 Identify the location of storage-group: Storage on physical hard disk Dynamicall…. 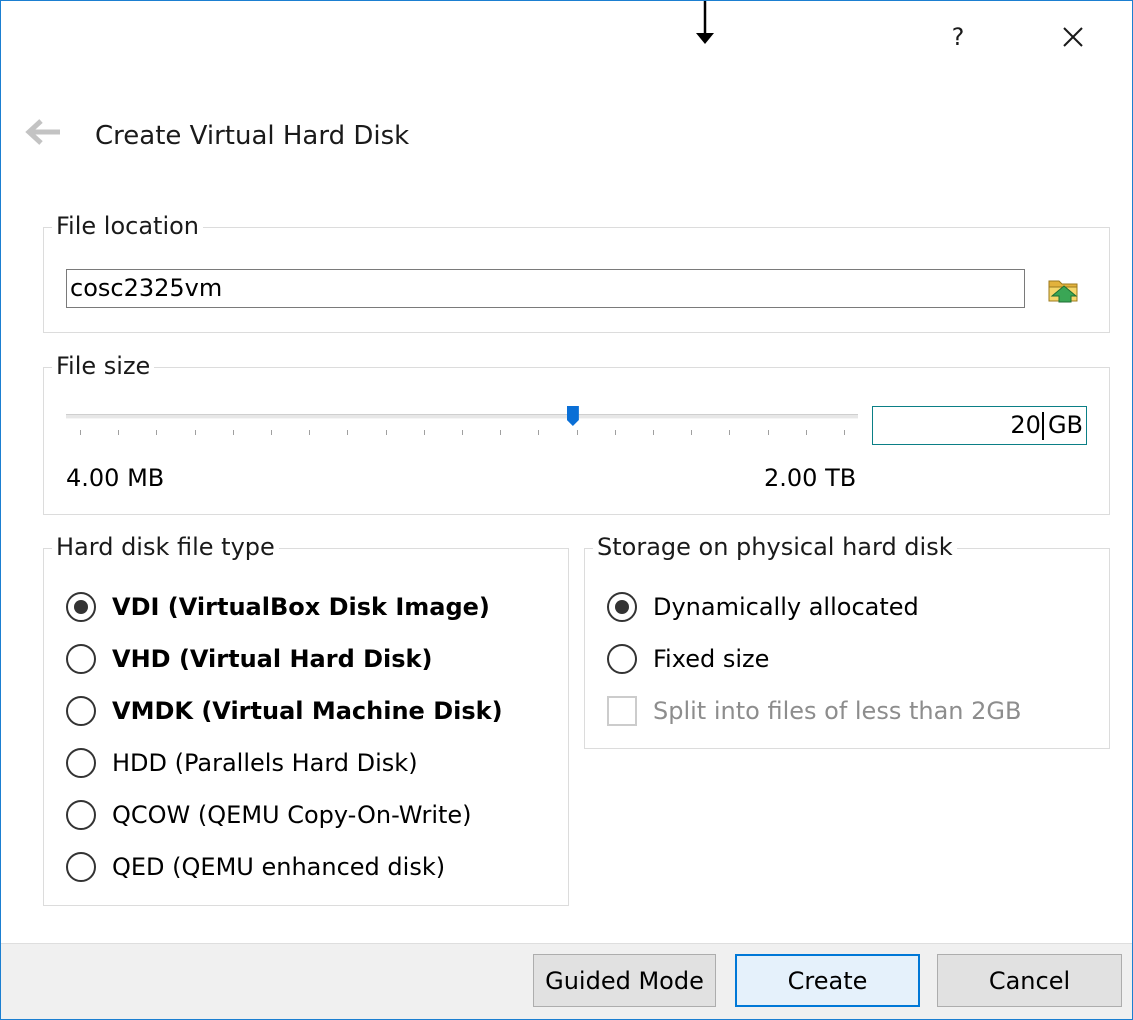
(847, 640).